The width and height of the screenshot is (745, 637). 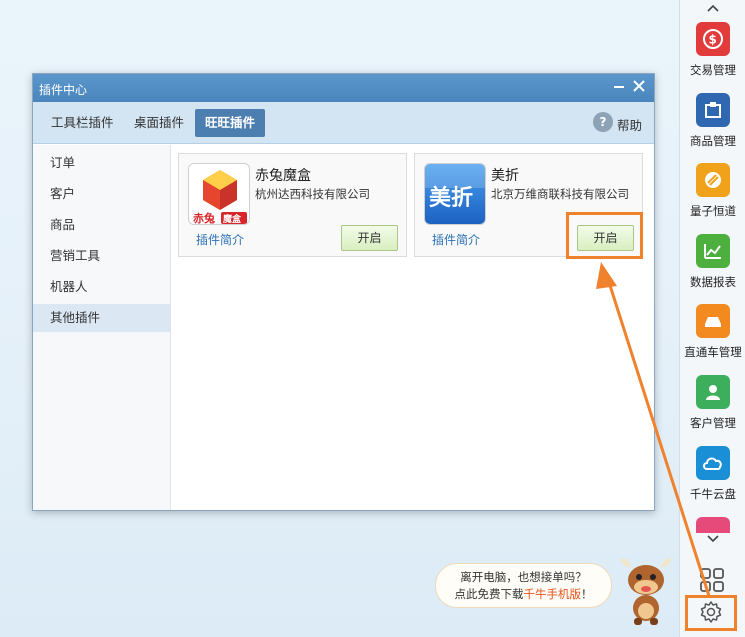 I want to click on promo-line-2: 点此免费下载千牛手机版！, so click(x=523, y=594).